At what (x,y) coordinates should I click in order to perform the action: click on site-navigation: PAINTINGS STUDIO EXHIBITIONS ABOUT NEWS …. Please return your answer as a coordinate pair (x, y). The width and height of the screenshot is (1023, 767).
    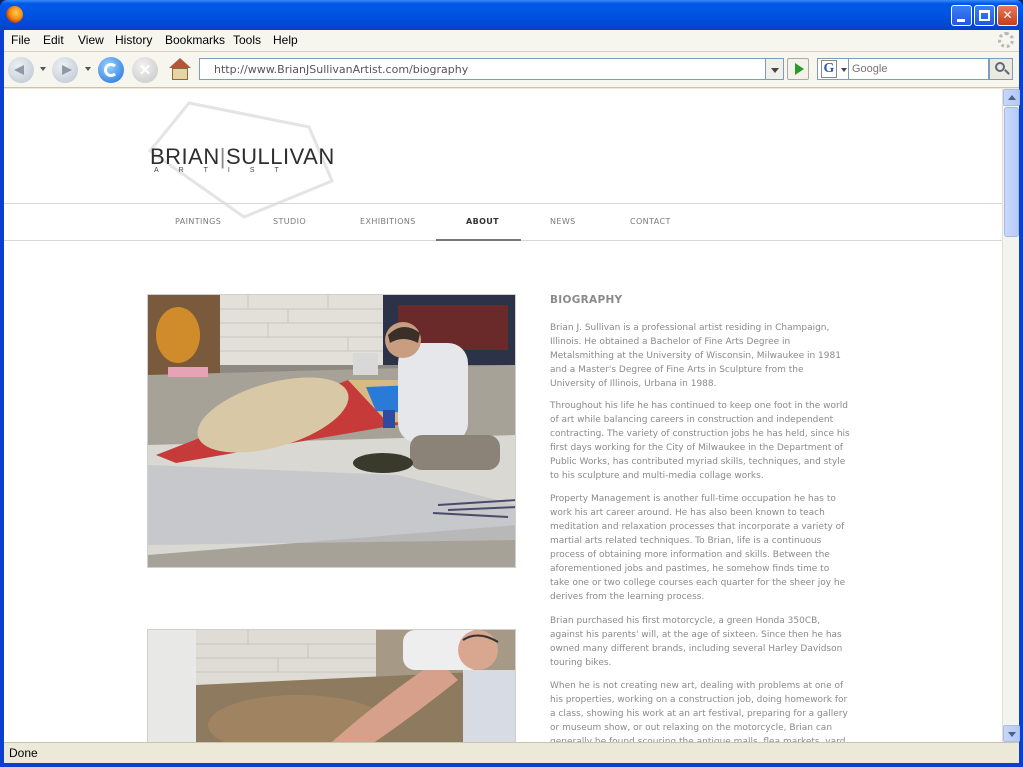
    Looking at the image, I should click on (503, 222).